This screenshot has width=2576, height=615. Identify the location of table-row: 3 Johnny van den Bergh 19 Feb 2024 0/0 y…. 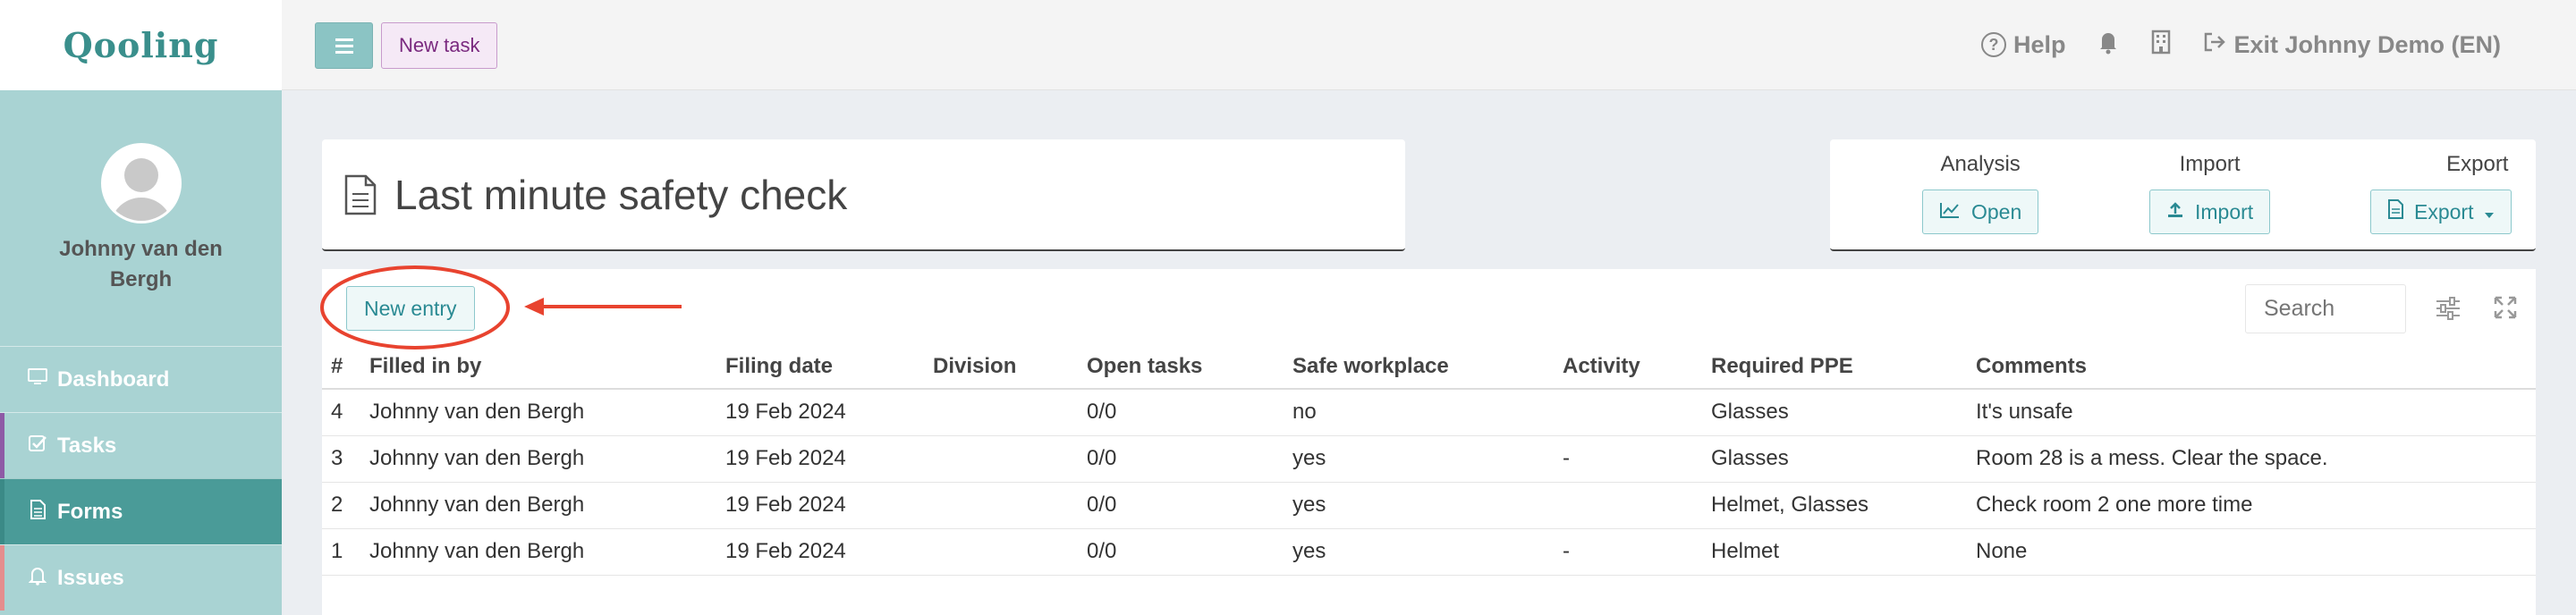
(1429, 459).